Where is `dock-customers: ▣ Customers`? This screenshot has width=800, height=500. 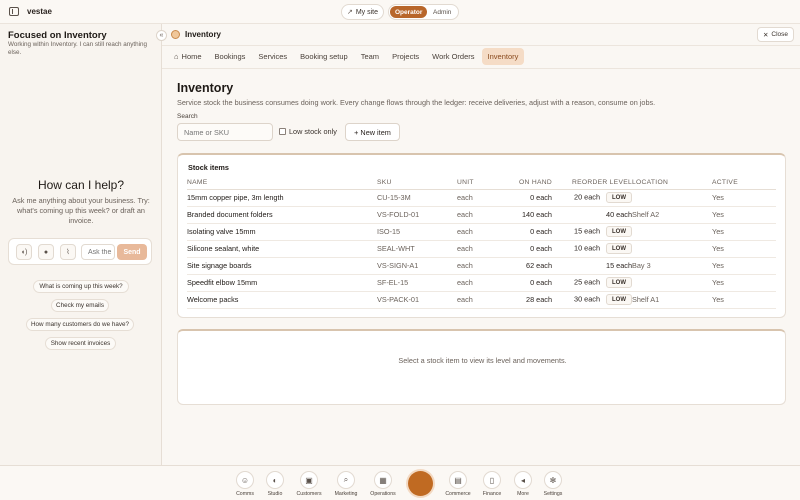 dock-customers: ▣ Customers is located at coordinates (309, 484).